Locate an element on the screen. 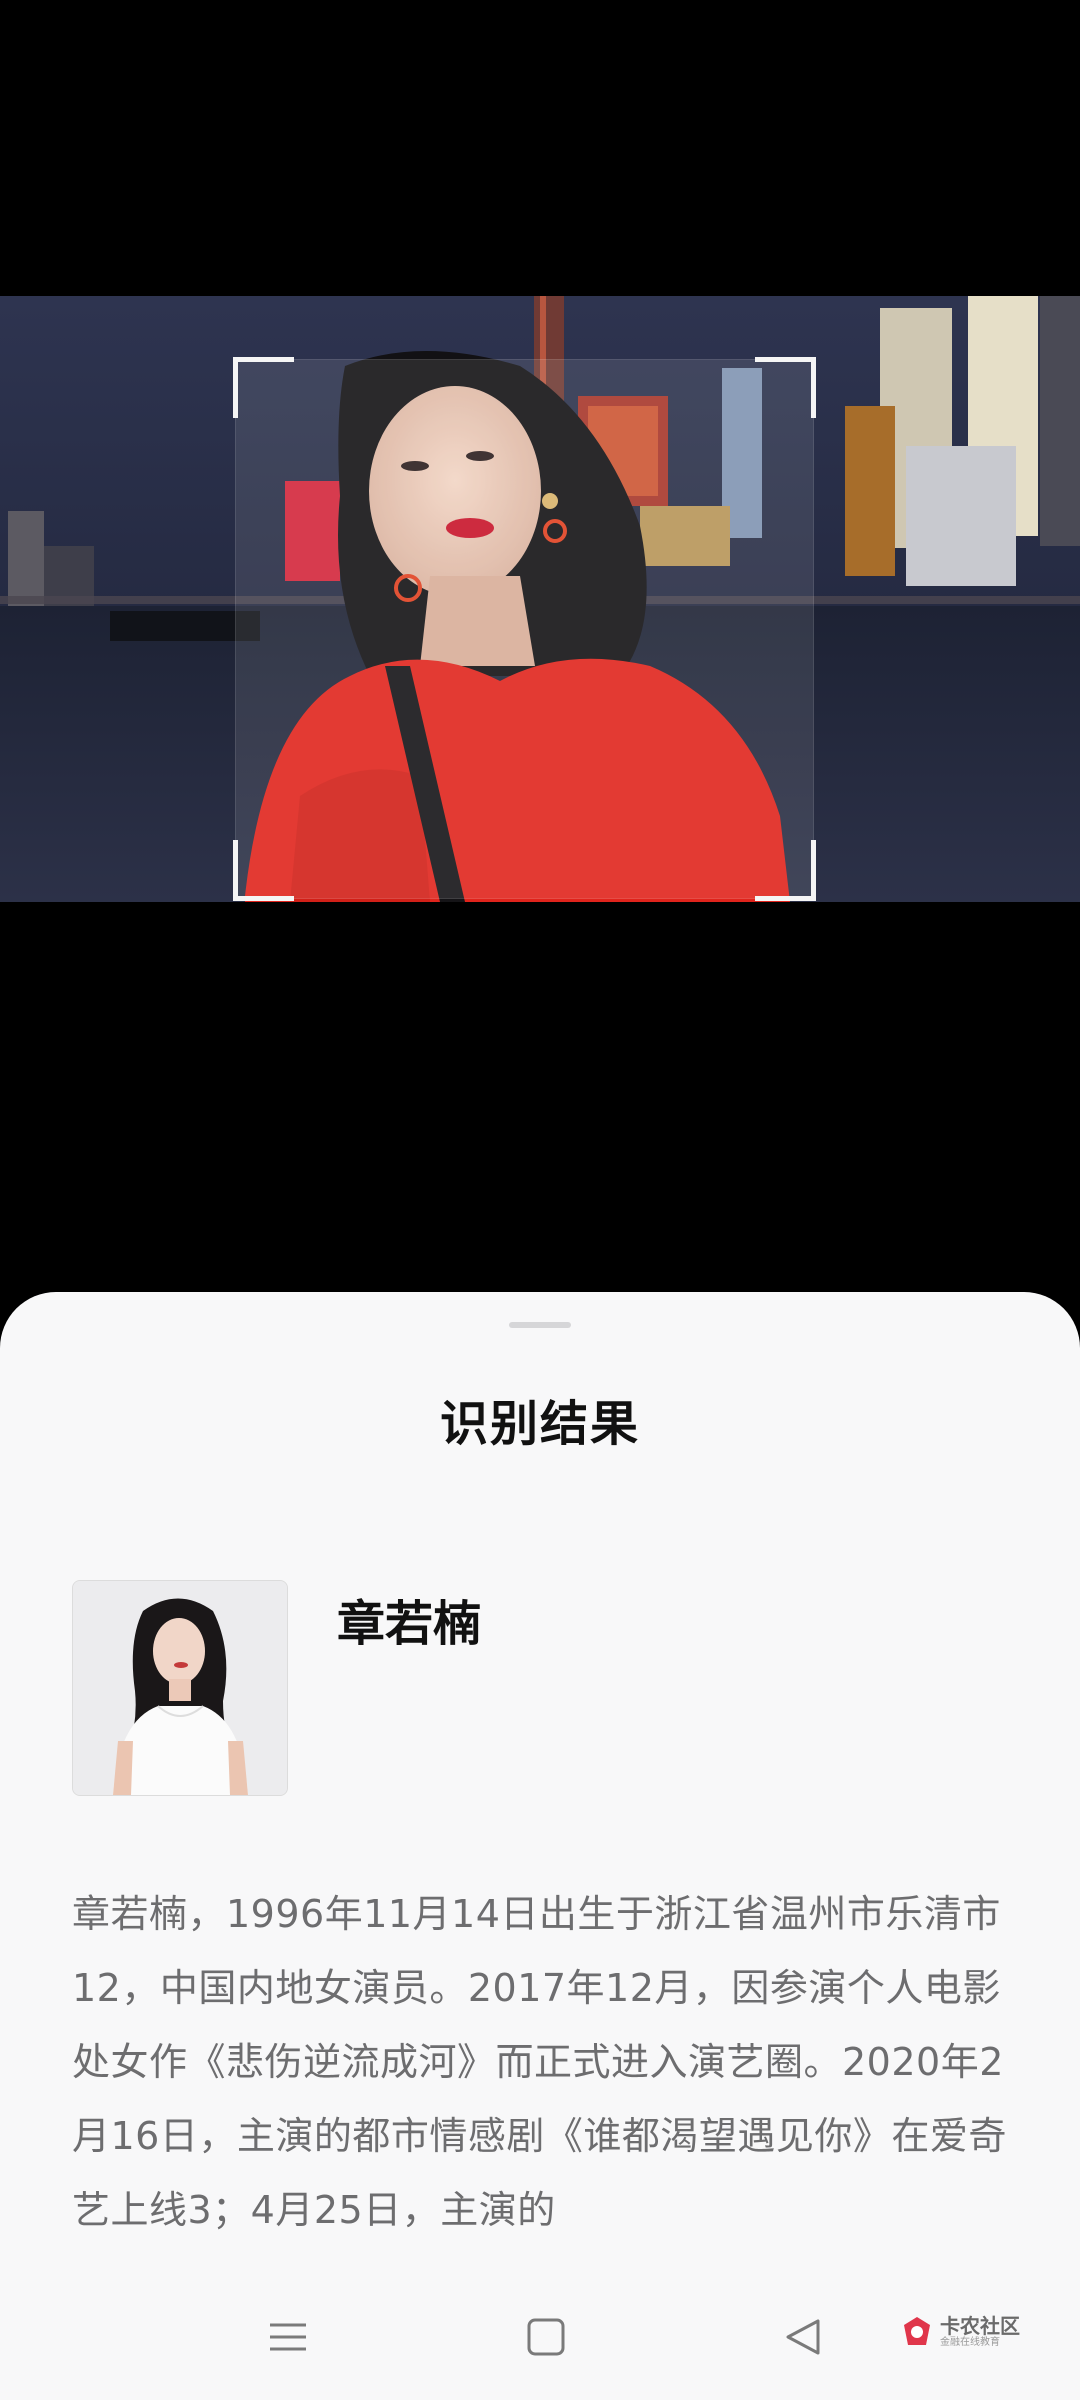 The image size is (1080, 2400). watermark: 卡农社区 金融在线教育 is located at coordinates (960, 2332).